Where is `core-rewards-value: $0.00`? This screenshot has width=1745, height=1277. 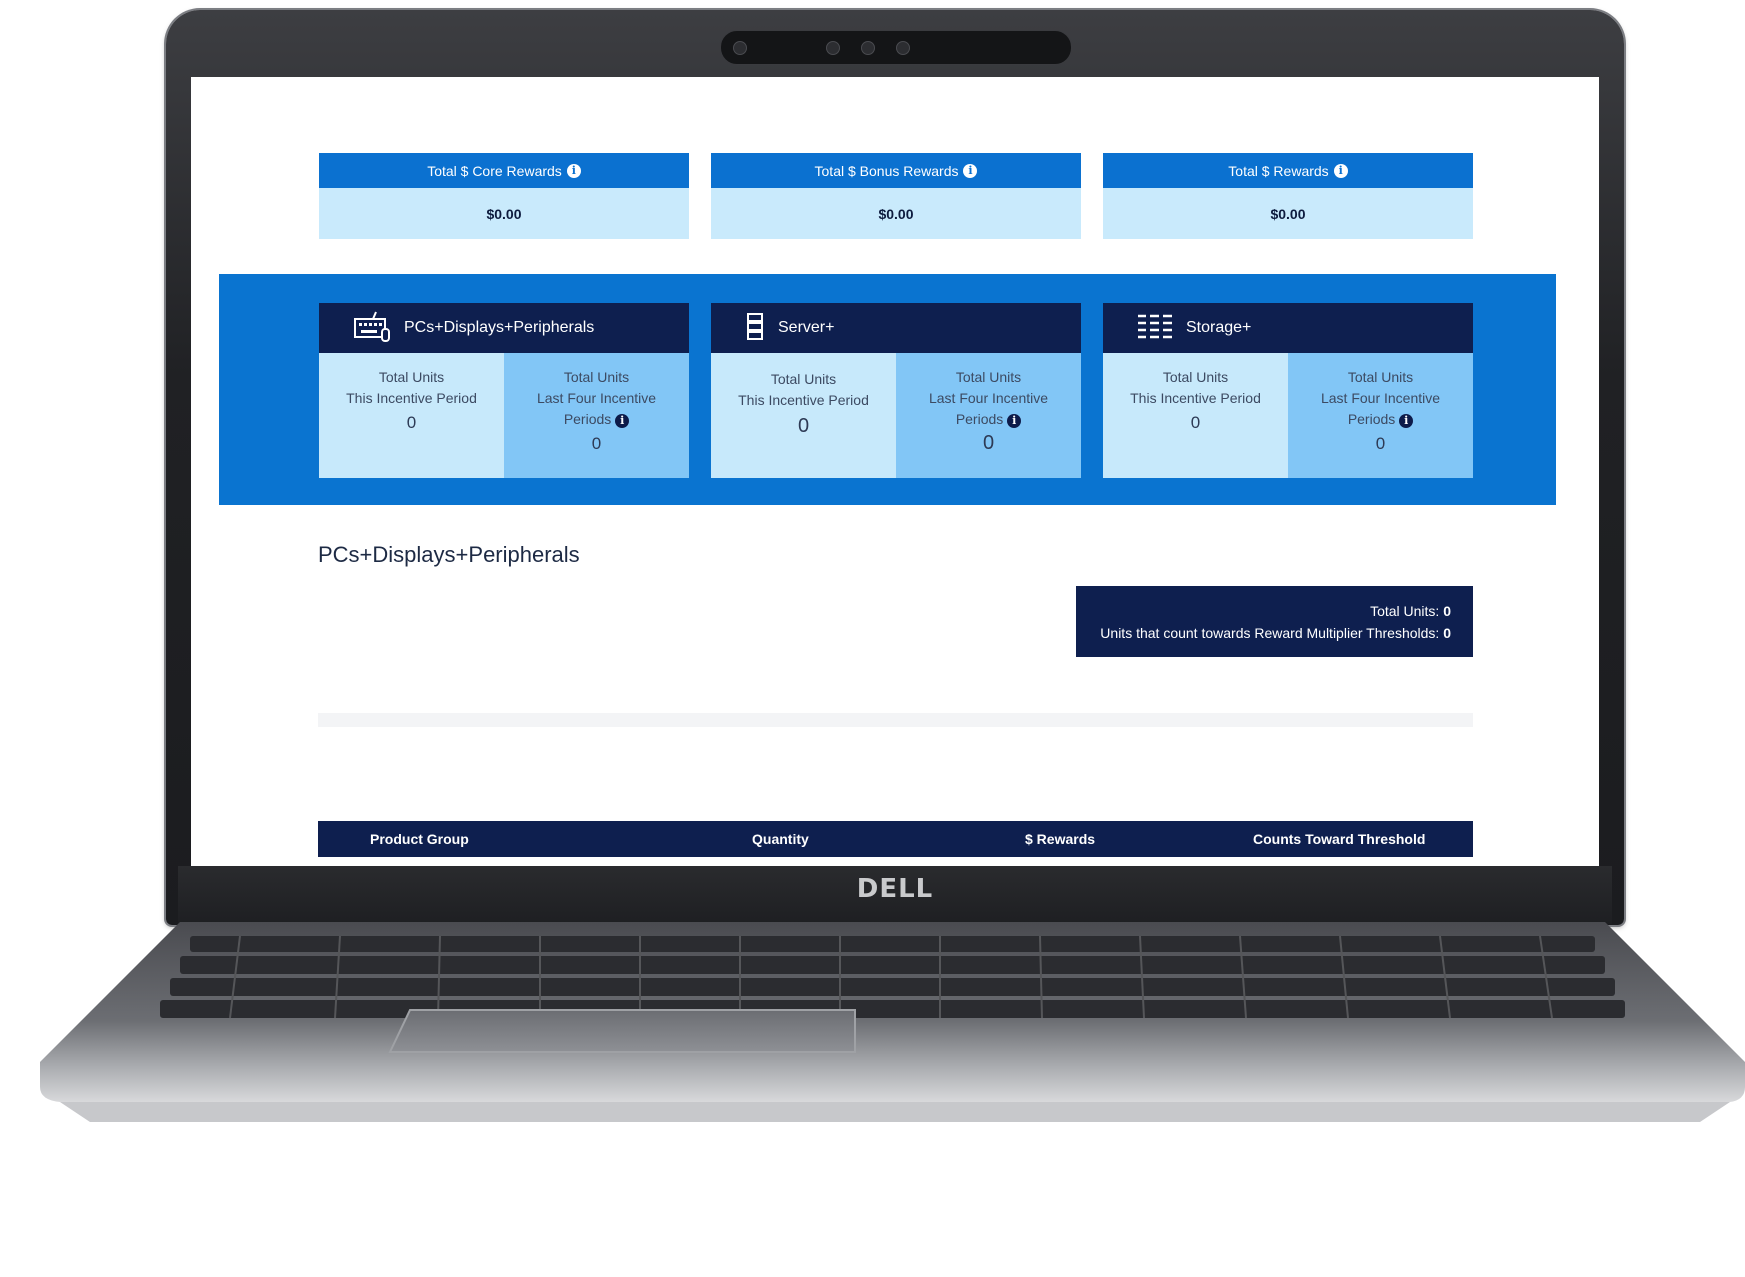
core-rewards-value: $0.00 is located at coordinates (504, 213).